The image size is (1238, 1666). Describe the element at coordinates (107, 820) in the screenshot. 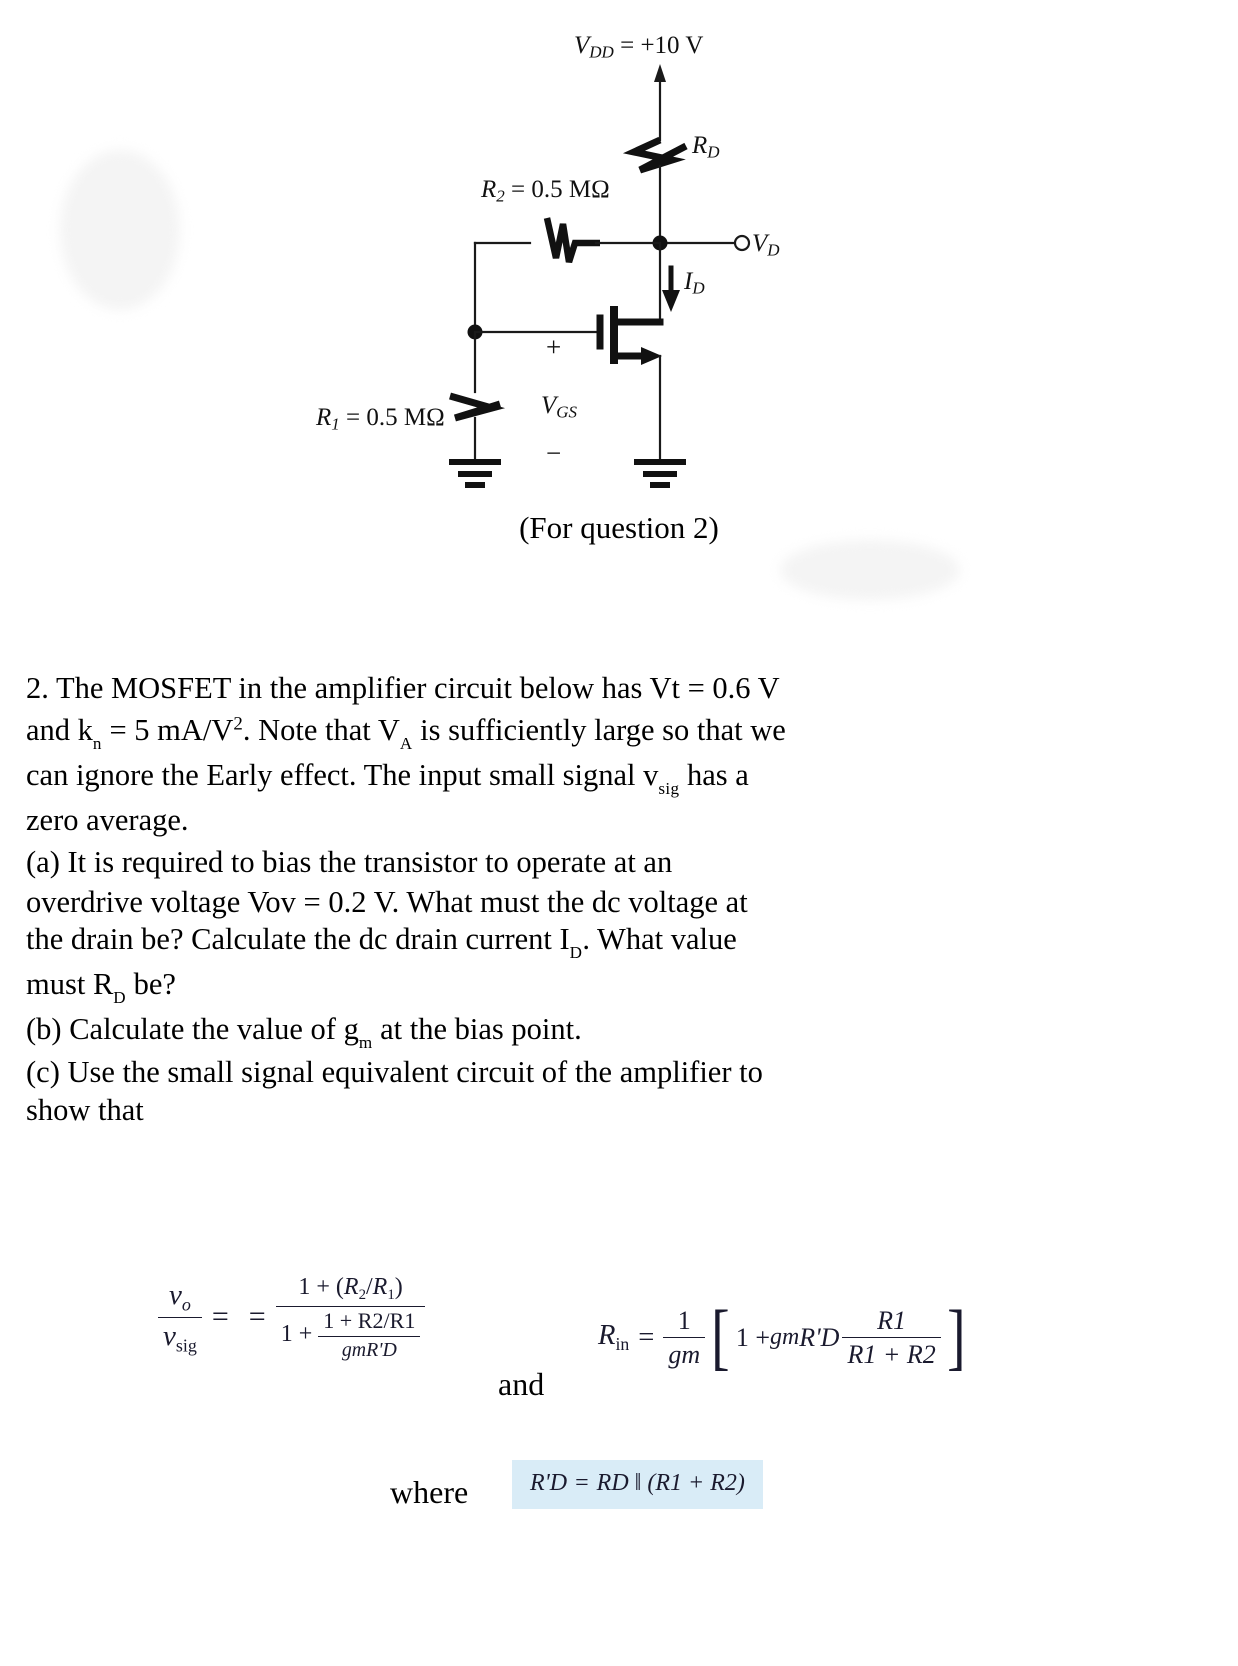

I see `problem-line-4: zero average.` at that location.